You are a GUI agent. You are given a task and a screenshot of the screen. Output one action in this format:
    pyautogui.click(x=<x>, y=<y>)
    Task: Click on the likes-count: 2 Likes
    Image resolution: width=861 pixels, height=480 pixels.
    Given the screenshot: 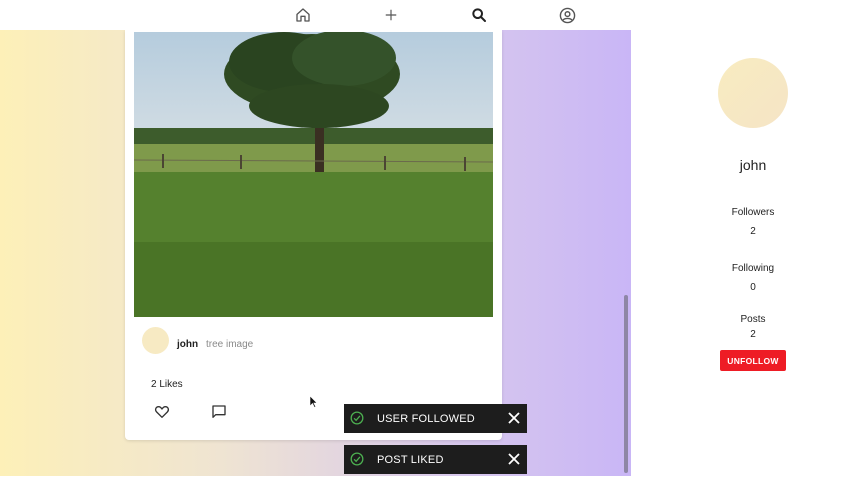 What is the action you would take?
    pyautogui.click(x=167, y=384)
    